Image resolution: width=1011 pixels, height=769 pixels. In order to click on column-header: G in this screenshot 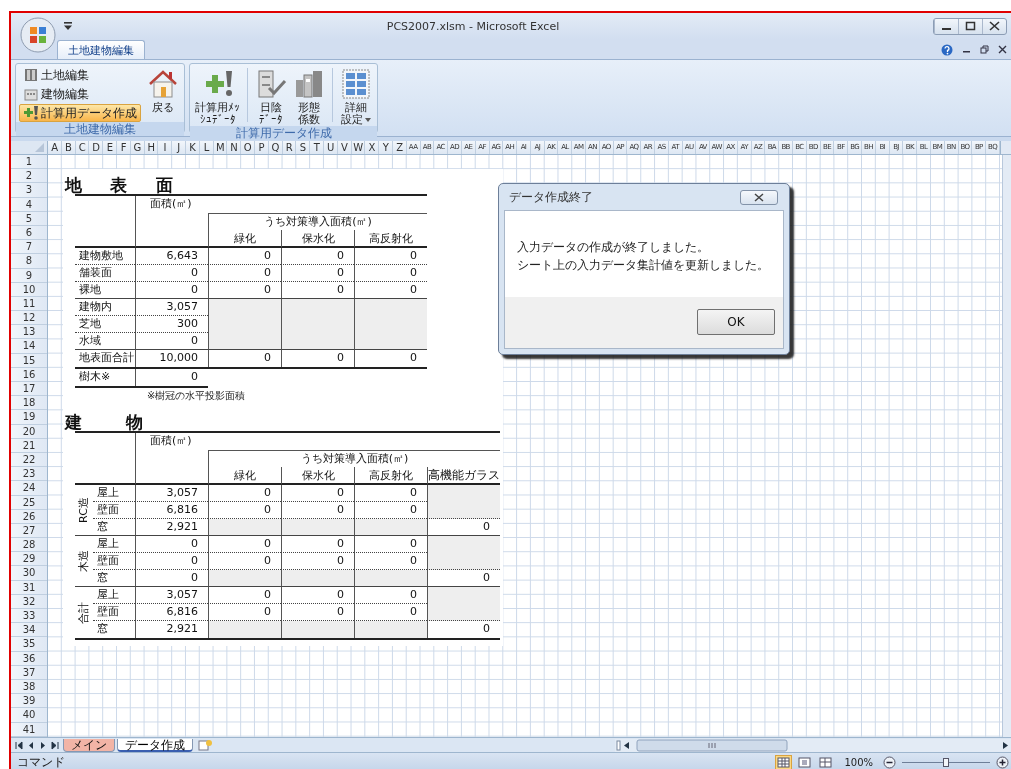, I will do `click(137, 147)`.